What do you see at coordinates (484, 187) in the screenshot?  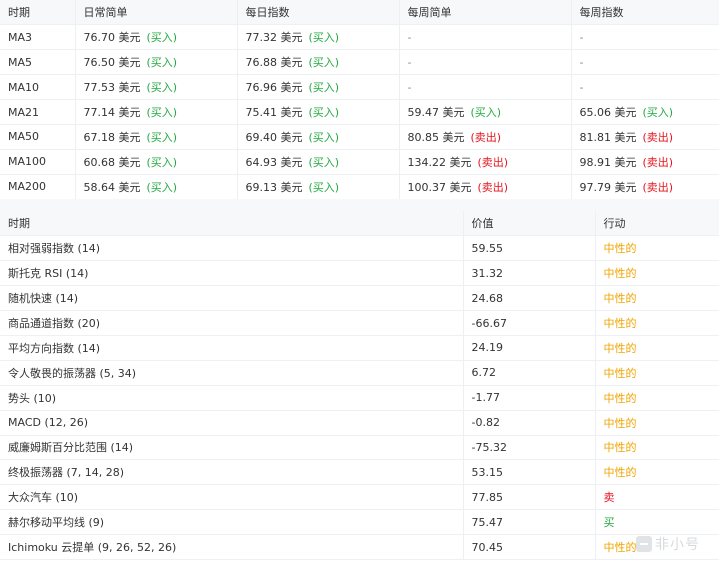 I see `ma-value-cell: 100.37 美元 (卖出)` at bounding box center [484, 187].